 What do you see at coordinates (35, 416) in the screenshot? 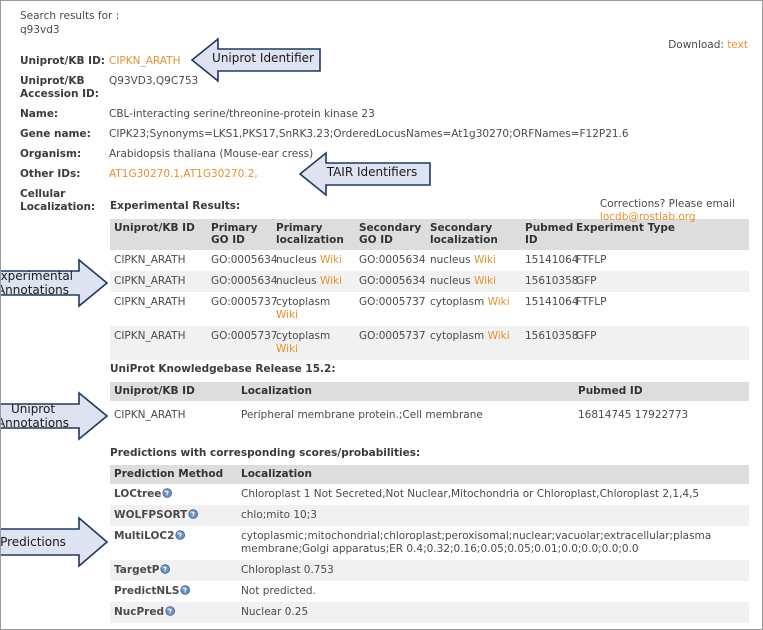
I see `callout-label: Uniprot Annotations` at bounding box center [35, 416].